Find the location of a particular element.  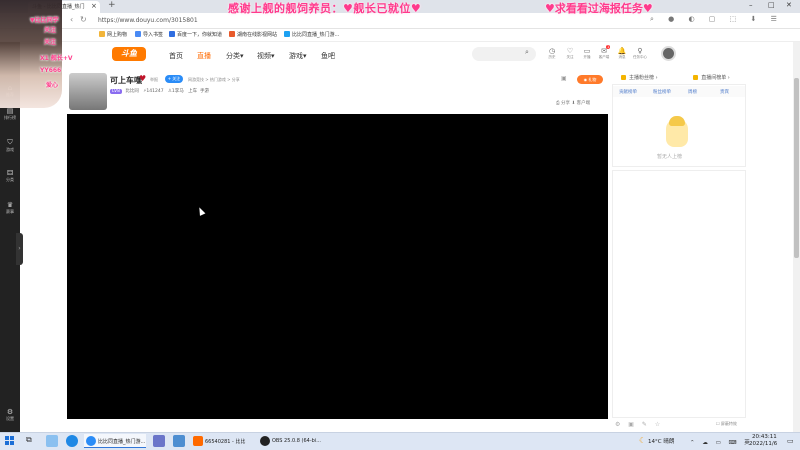

tab-contribution: 贡献榜单 is located at coordinates (628, 92).